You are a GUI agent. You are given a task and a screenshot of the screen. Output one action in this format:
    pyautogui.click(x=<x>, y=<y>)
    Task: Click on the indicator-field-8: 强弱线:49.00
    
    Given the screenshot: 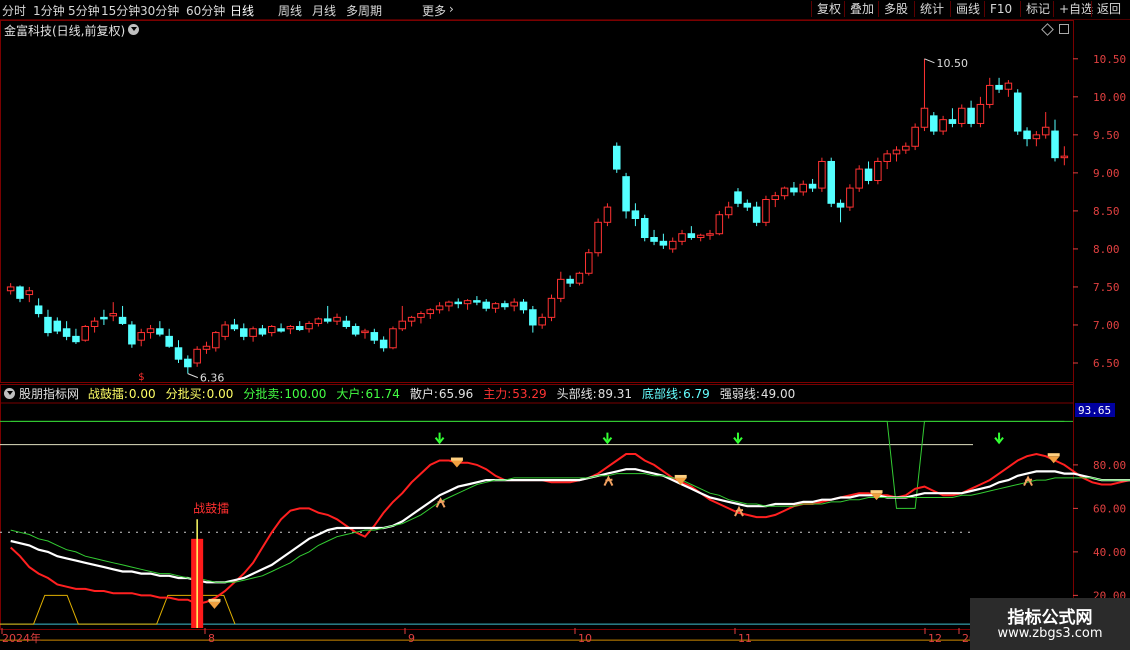 What is the action you would take?
    pyautogui.click(x=760, y=394)
    